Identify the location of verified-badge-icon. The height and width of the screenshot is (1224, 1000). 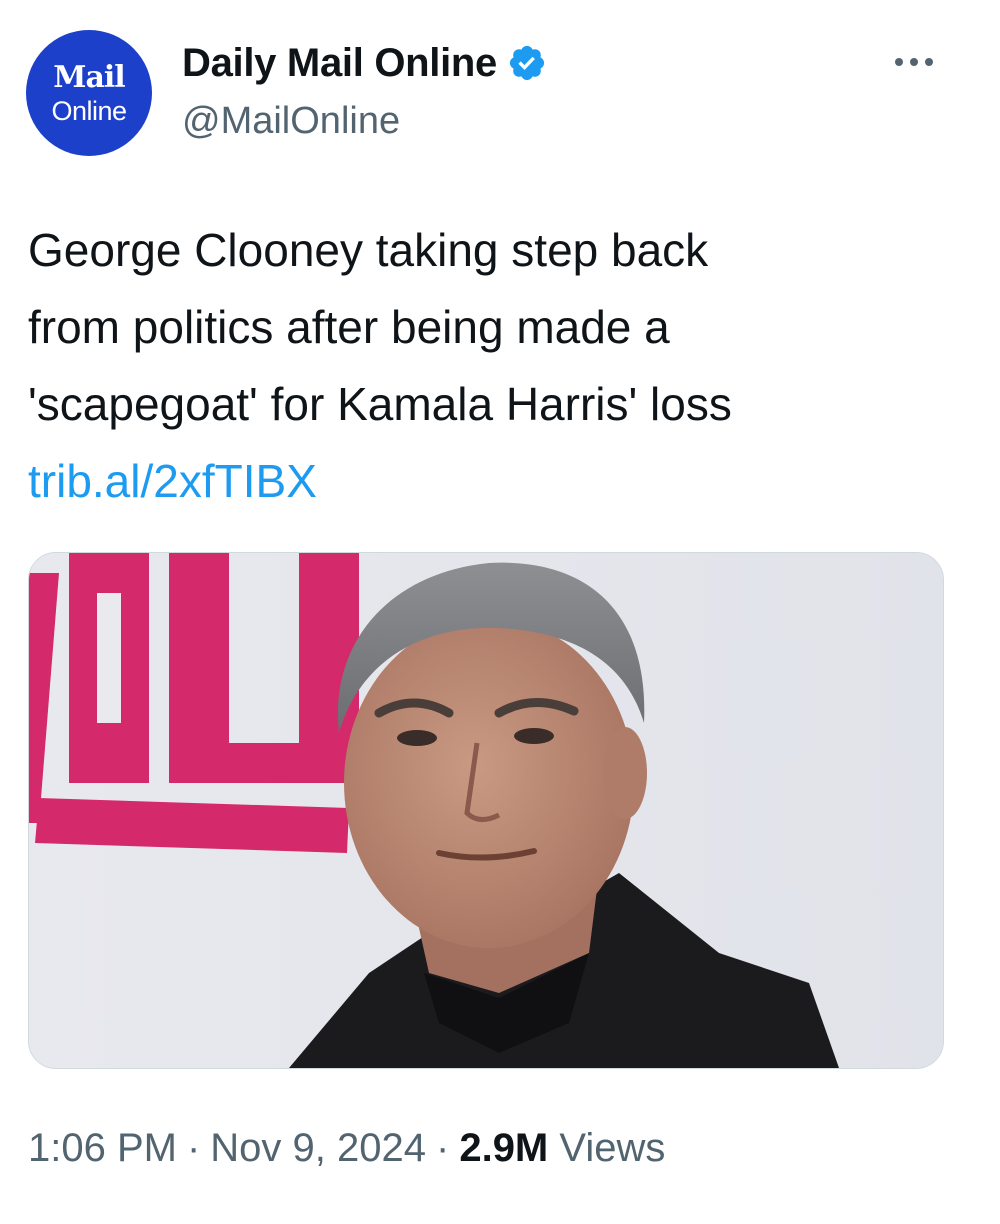
(527, 63).